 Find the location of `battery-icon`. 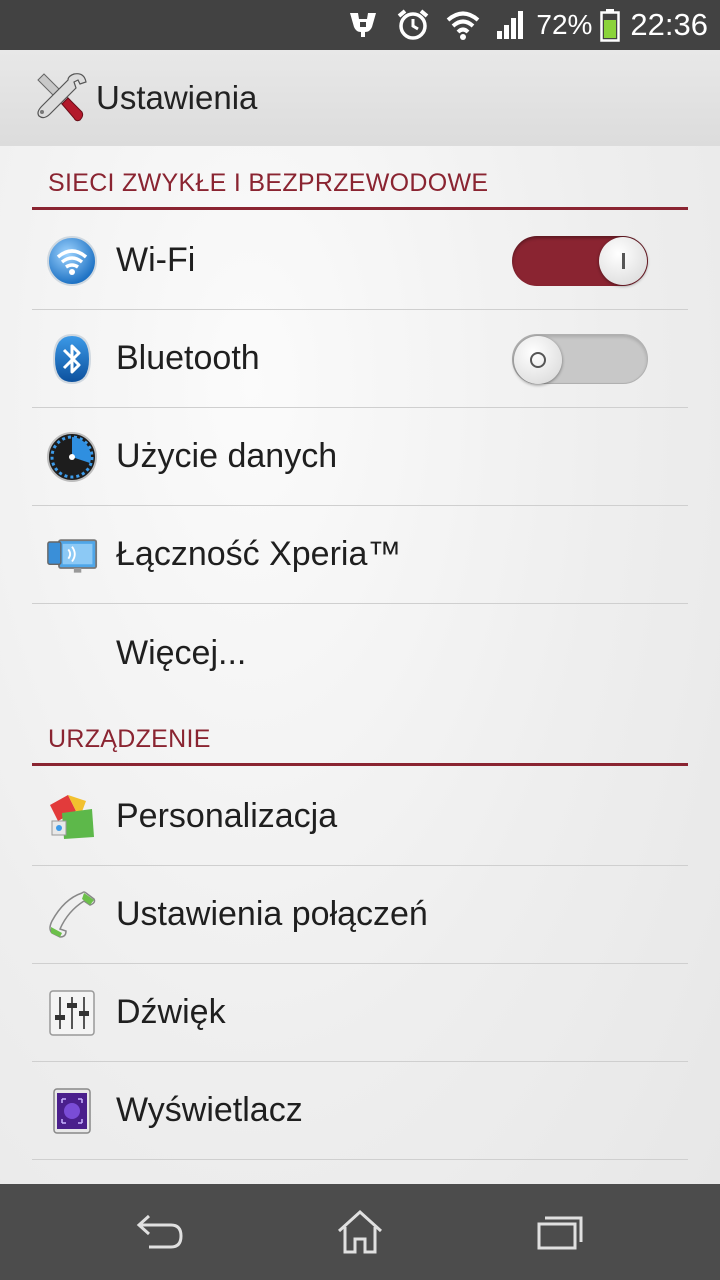

battery-icon is located at coordinates (610, 25).